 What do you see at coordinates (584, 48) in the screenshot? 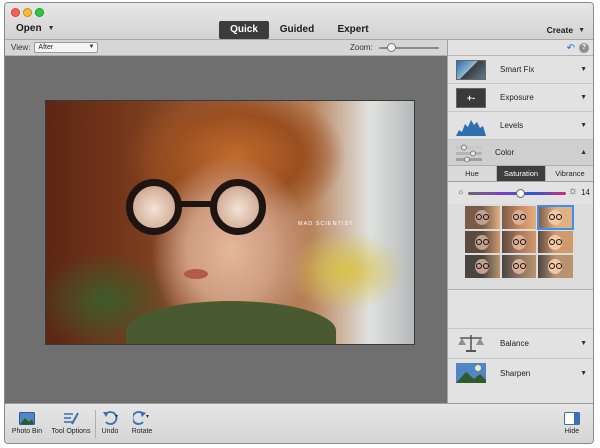
I see `help-icon: ?` at bounding box center [584, 48].